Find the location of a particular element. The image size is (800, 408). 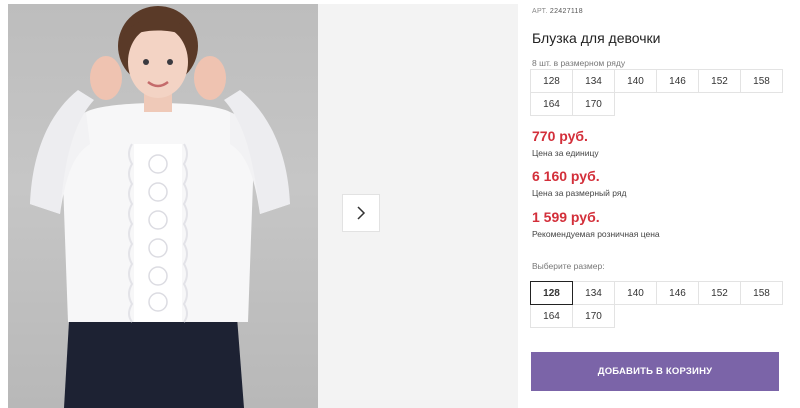

product-title: Блузка для девочки is located at coordinates (596, 38).